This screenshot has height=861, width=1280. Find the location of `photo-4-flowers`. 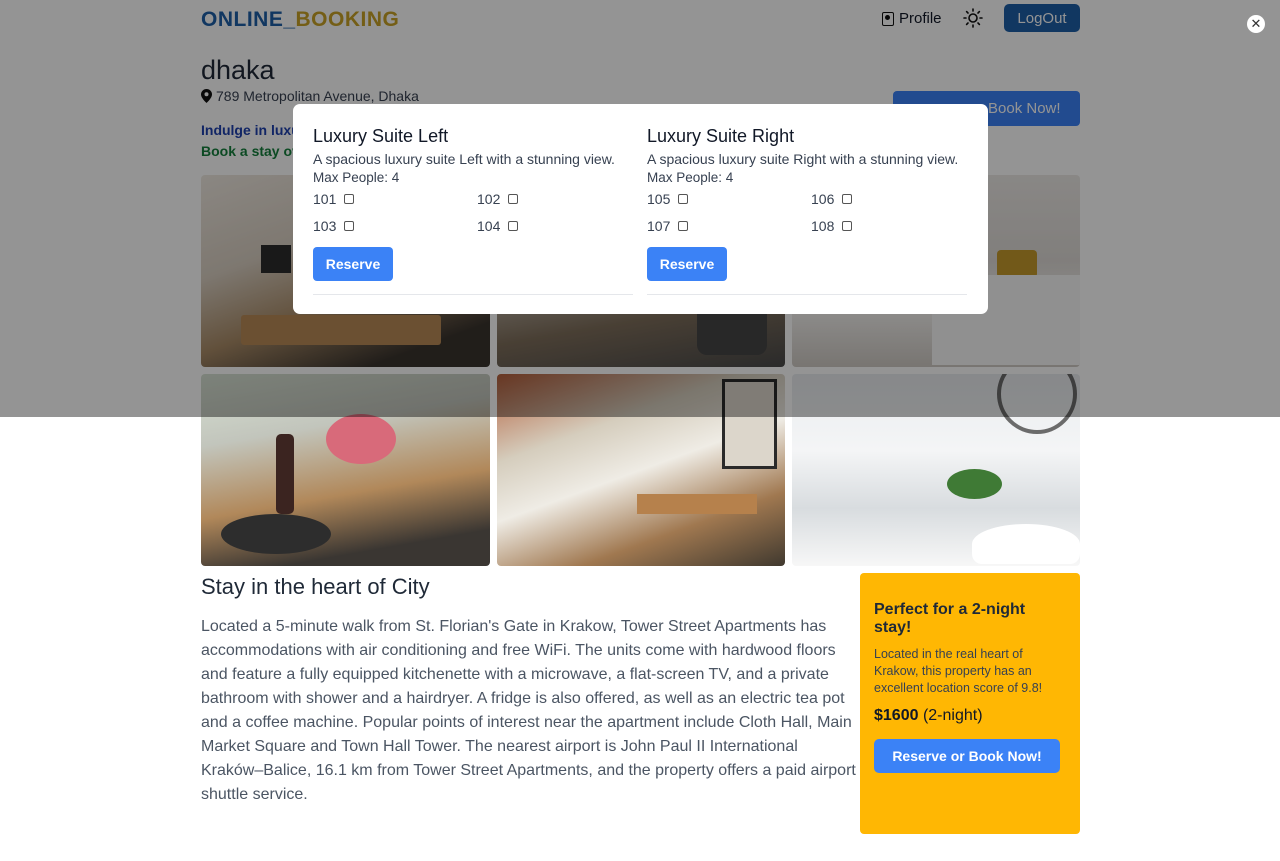

photo-4-flowers is located at coordinates (361, 439).